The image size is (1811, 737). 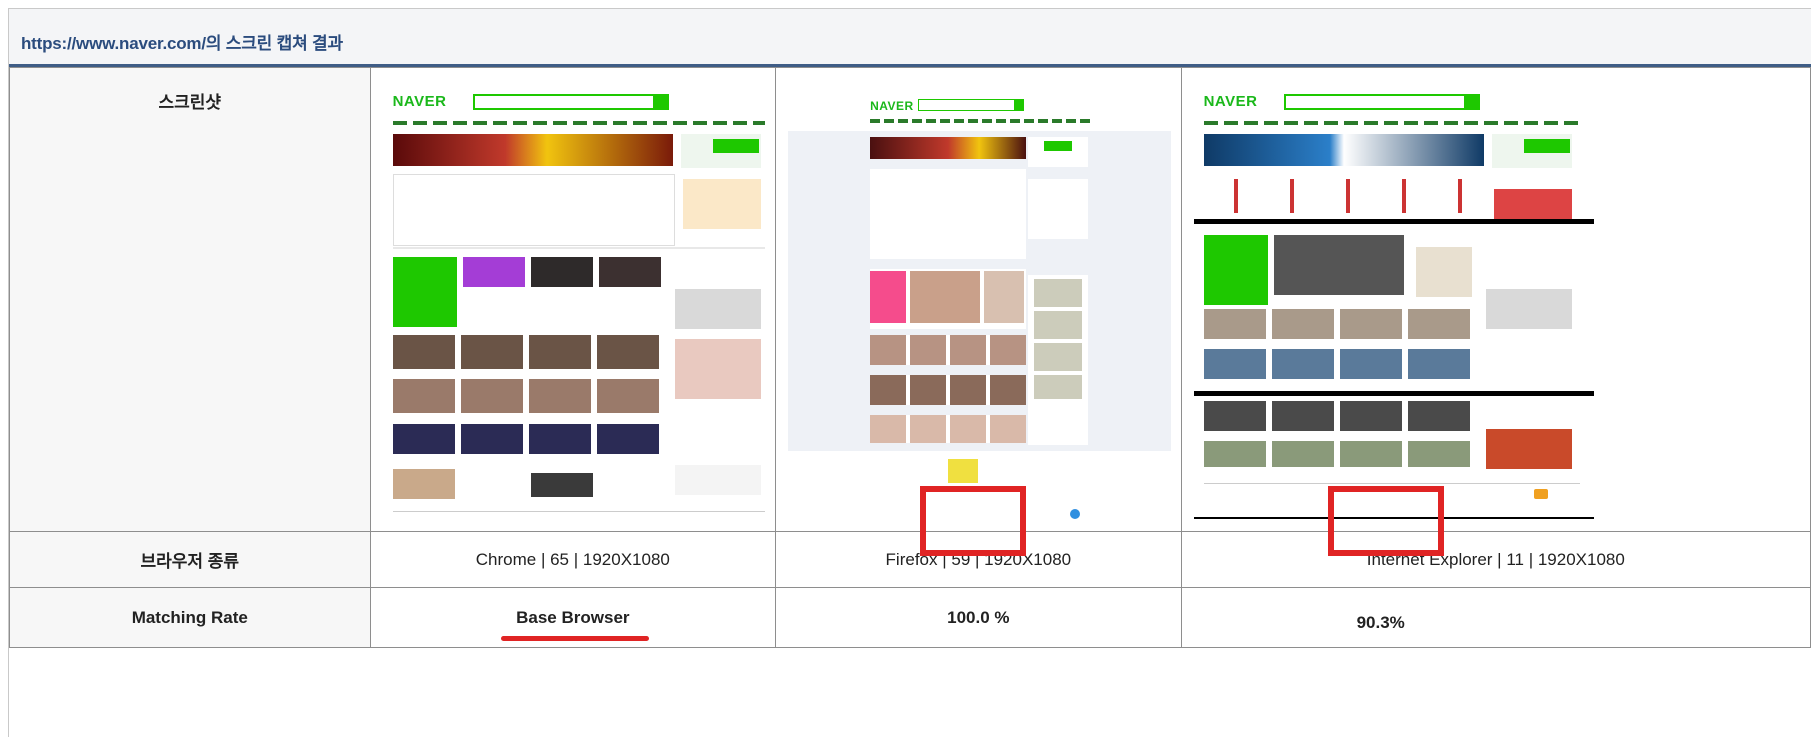 I want to click on matching-label: Matching Rate, so click(x=190, y=617).